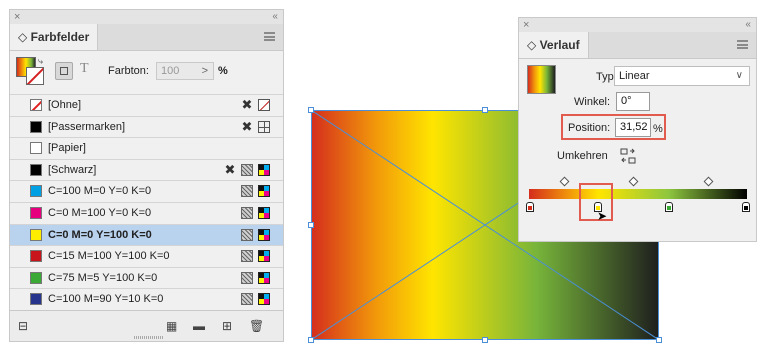  Describe the element at coordinates (109, 256) in the screenshot. I see `swatch-name: C=15 M=100 Y=100 K=0` at that location.